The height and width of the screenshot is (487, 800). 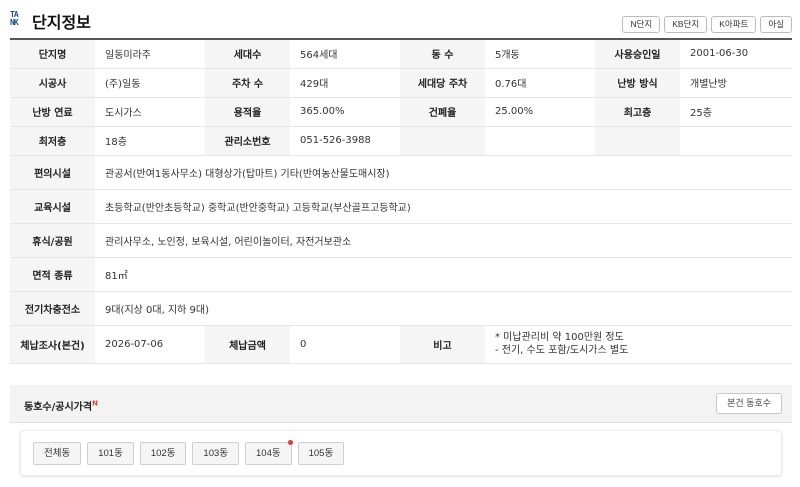 I want to click on label-approval-date: 사용승인일, so click(x=637, y=54).